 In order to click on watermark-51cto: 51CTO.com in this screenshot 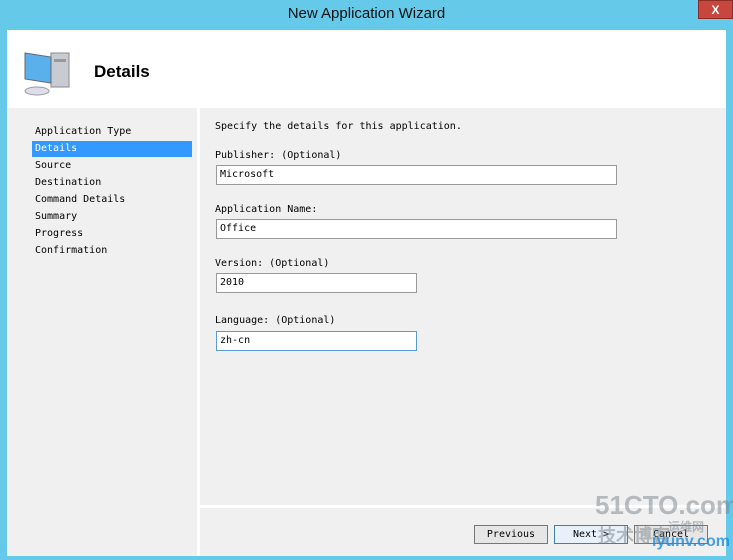, I will do `click(664, 505)`.